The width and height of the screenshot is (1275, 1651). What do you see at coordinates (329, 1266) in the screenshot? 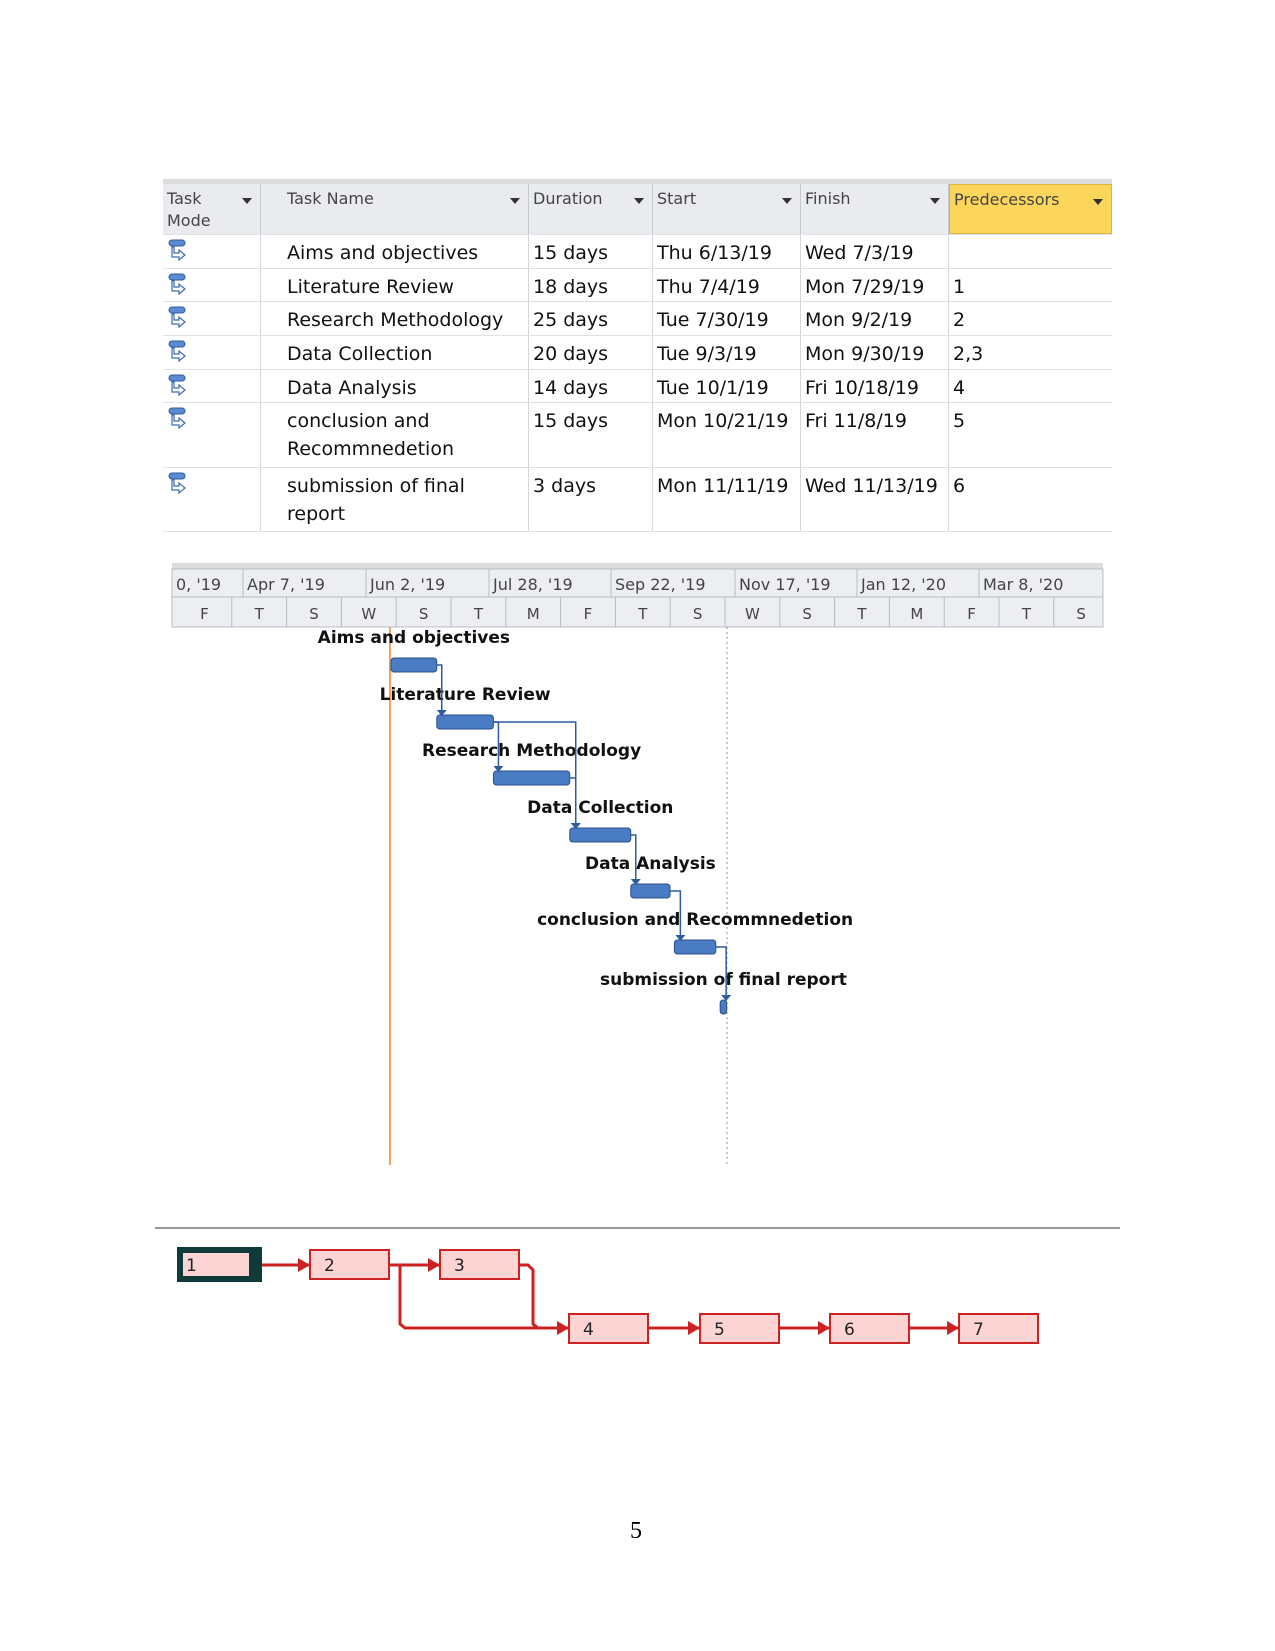
I see `network-node-label: 2` at bounding box center [329, 1266].